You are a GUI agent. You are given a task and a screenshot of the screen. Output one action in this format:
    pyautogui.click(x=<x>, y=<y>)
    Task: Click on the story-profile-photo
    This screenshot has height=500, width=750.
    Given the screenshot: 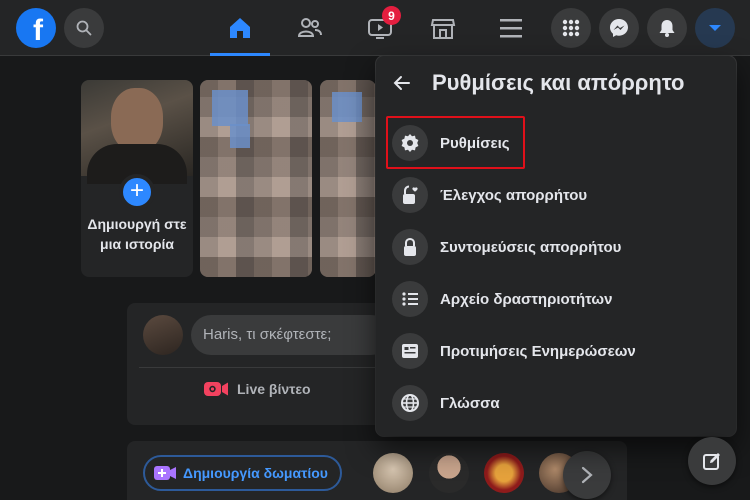 What is the action you would take?
    pyautogui.click(x=137, y=132)
    